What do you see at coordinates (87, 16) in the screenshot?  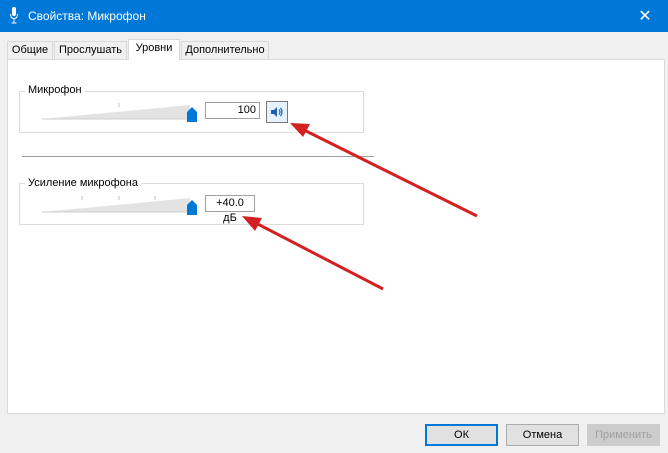 I see `window-title: Свойства: Микрофон` at bounding box center [87, 16].